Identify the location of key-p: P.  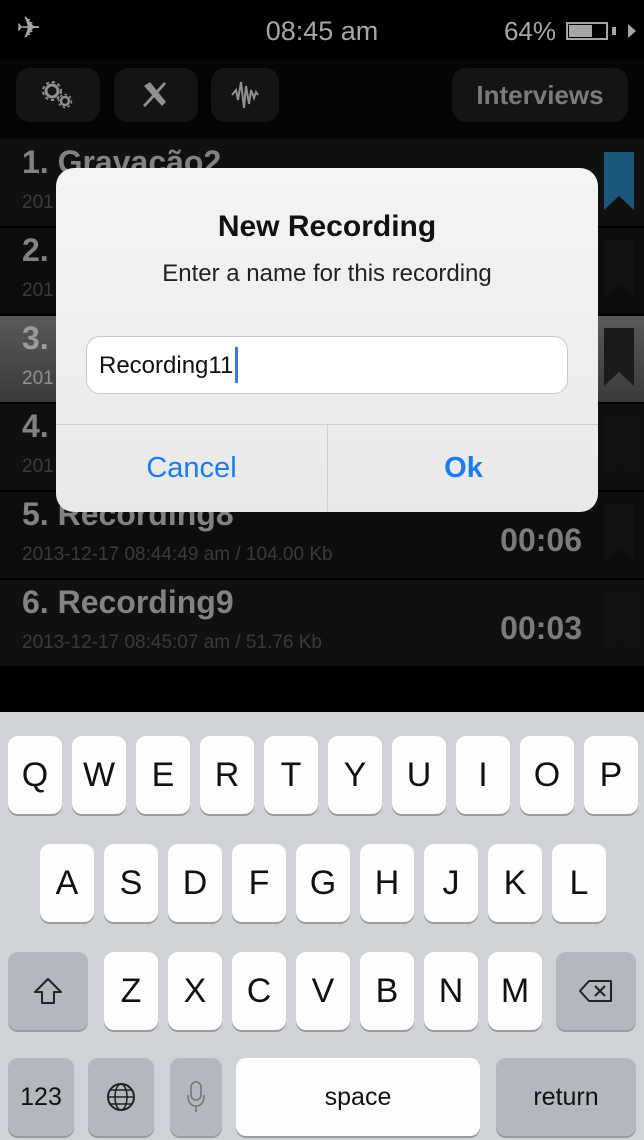
(611, 775).